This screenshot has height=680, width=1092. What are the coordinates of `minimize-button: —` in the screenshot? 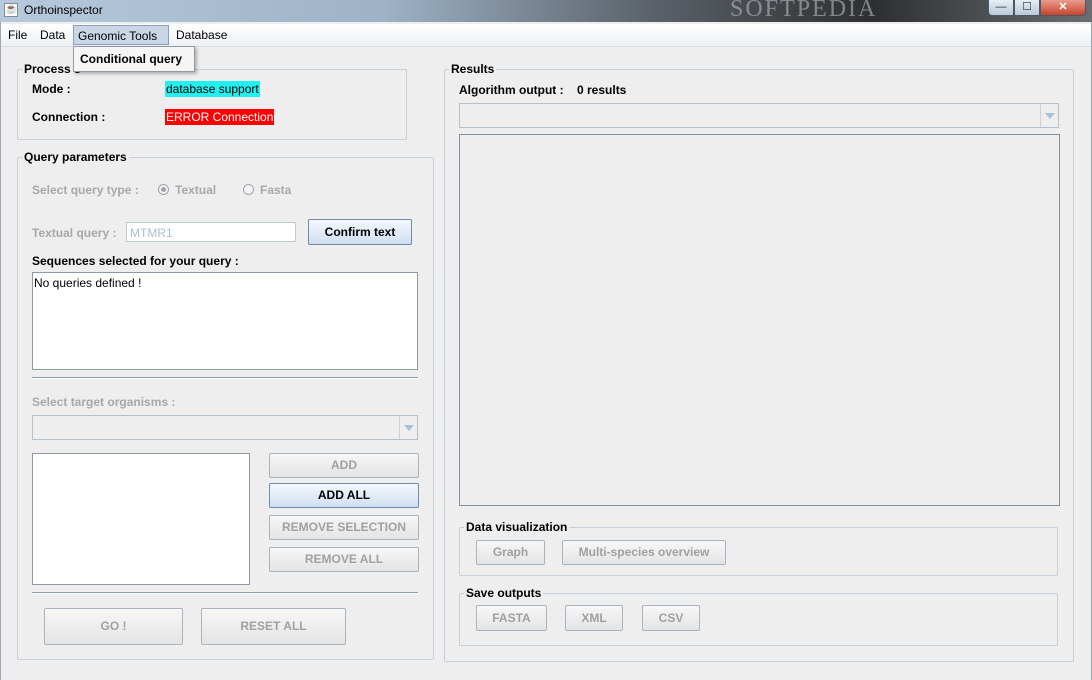 It's located at (1001, 8).